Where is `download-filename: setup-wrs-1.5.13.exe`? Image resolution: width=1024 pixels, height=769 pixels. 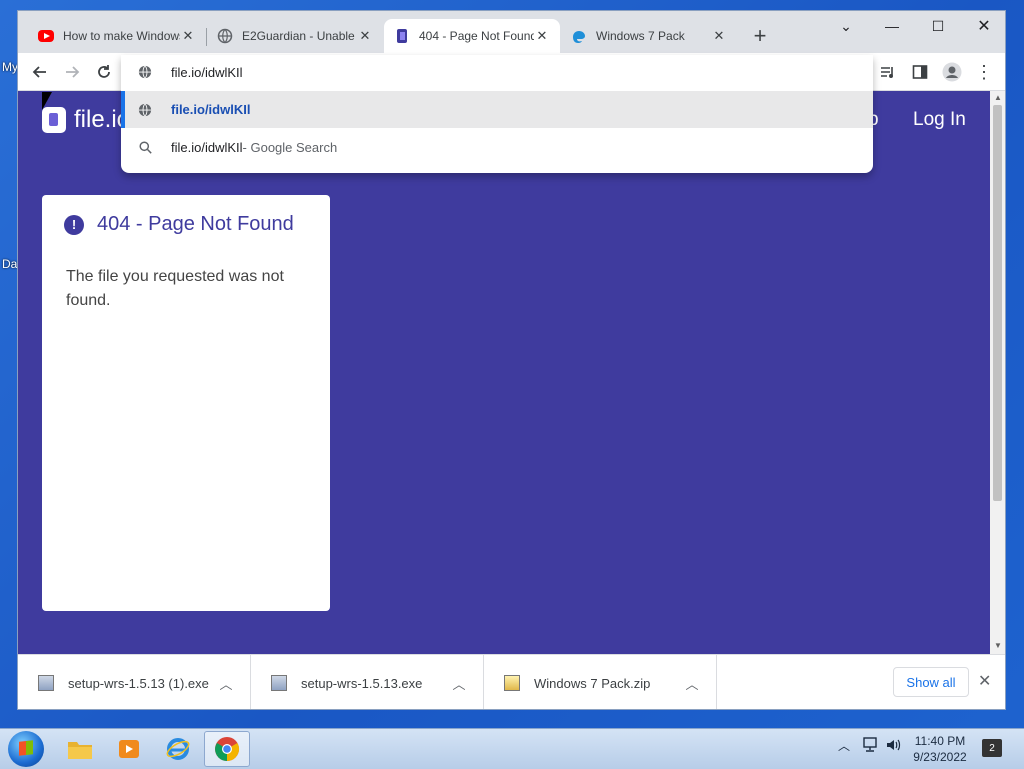 download-filename: setup-wrs-1.5.13.exe is located at coordinates (362, 683).